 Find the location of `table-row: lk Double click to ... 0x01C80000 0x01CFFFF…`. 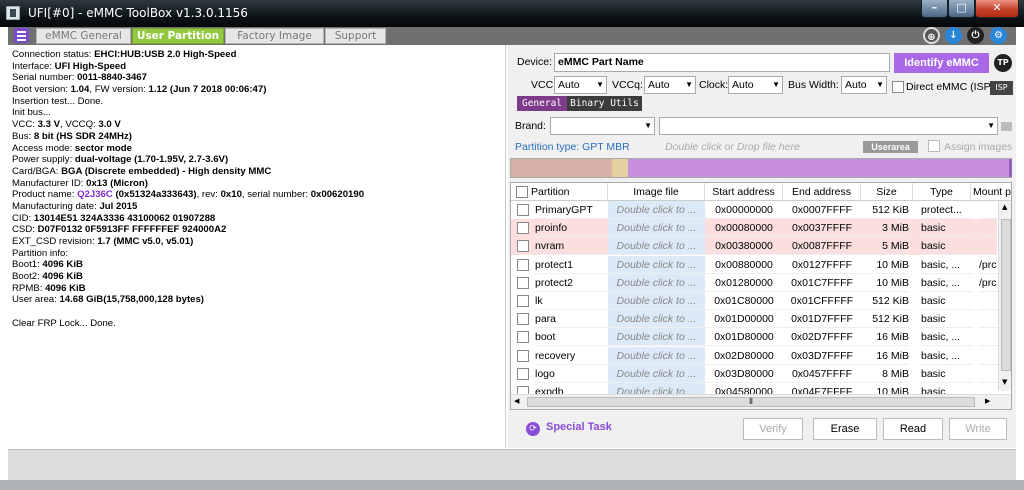

table-row: lk Double click to ... 0x01C80000 0x01CFFFF… is located at coordinates (755, 301).